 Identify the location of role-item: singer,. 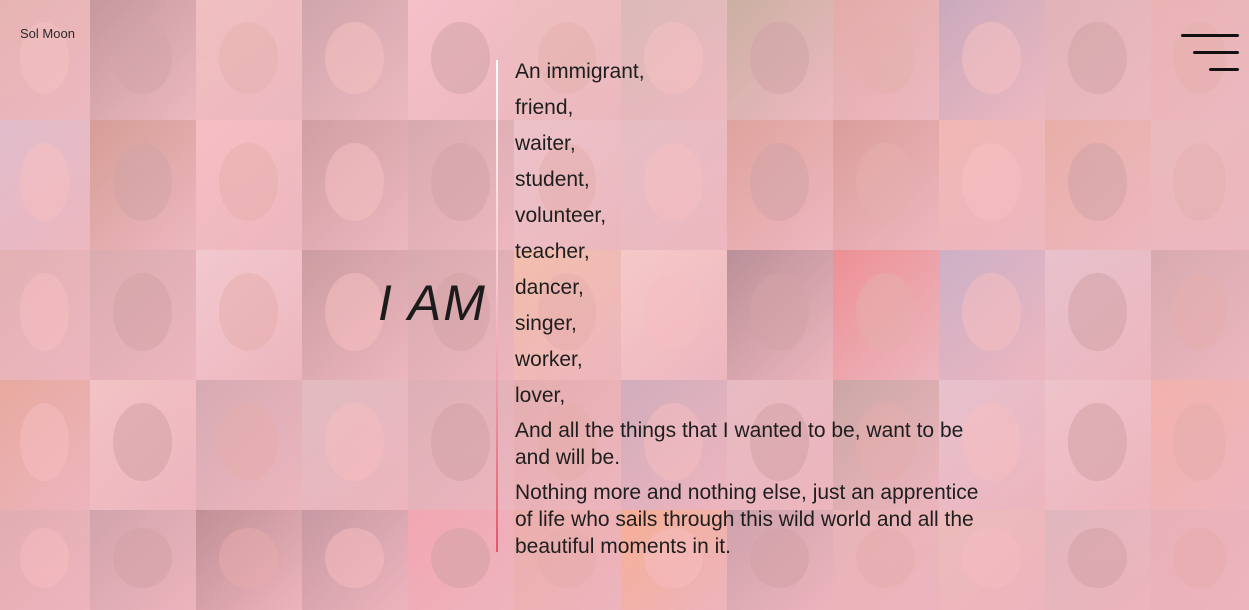
(546, 323).